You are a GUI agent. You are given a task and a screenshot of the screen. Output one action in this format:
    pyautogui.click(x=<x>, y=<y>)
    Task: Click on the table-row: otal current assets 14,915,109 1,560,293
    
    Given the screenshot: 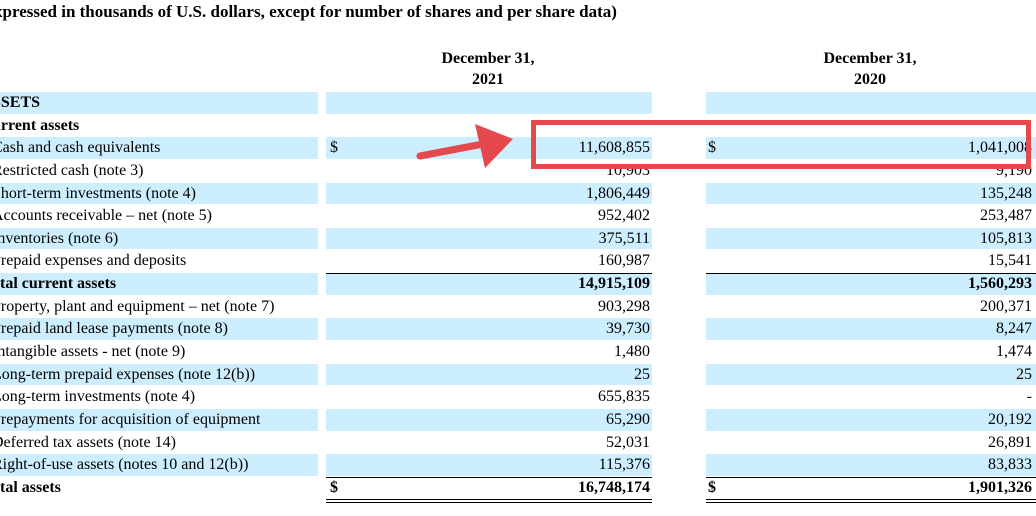 What is the action you would take?
    pyautogui.click(x=518, y=284)
    